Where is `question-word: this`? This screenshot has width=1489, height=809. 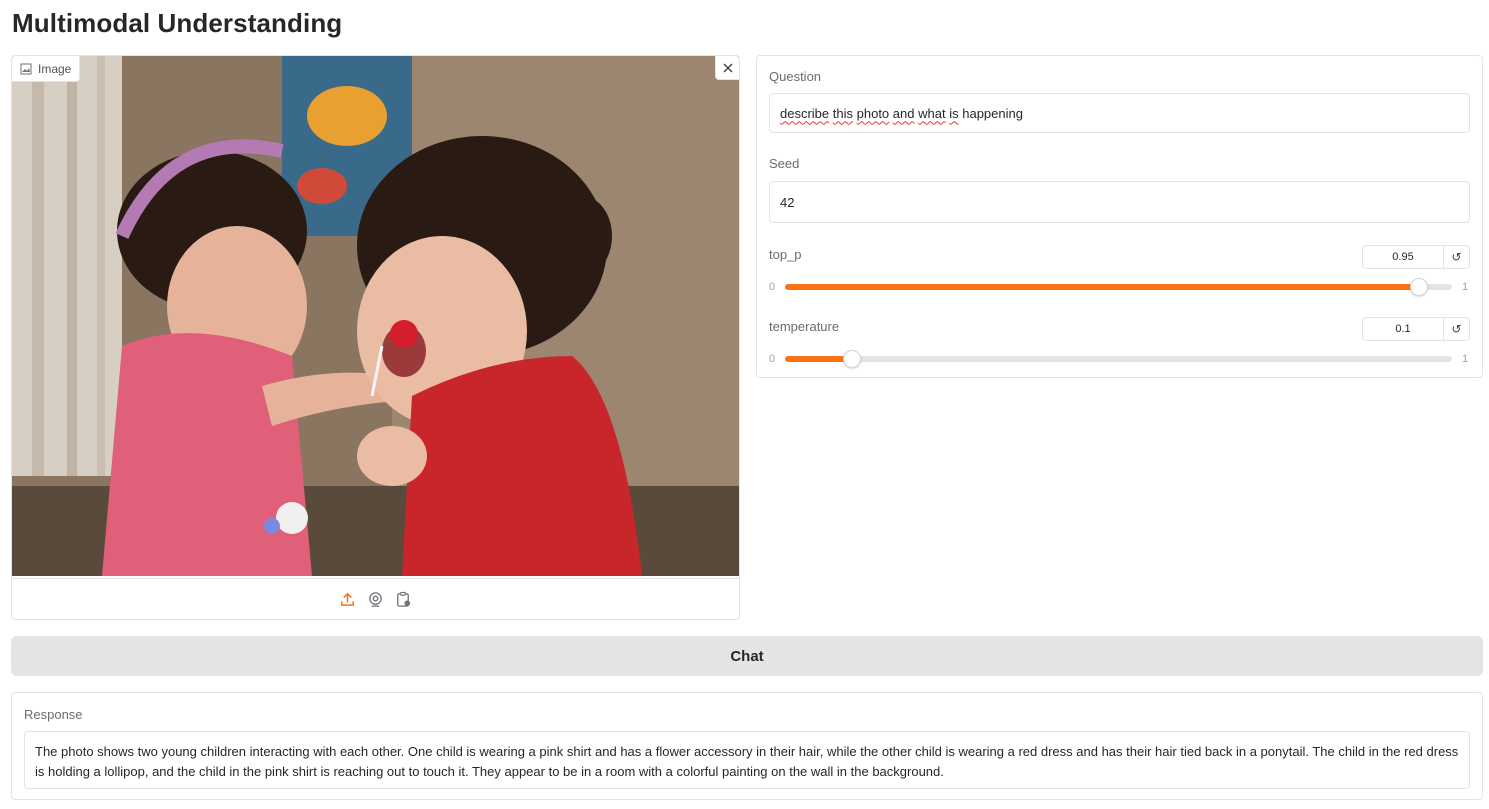 question-word: this is located at coordinates (842, 113).